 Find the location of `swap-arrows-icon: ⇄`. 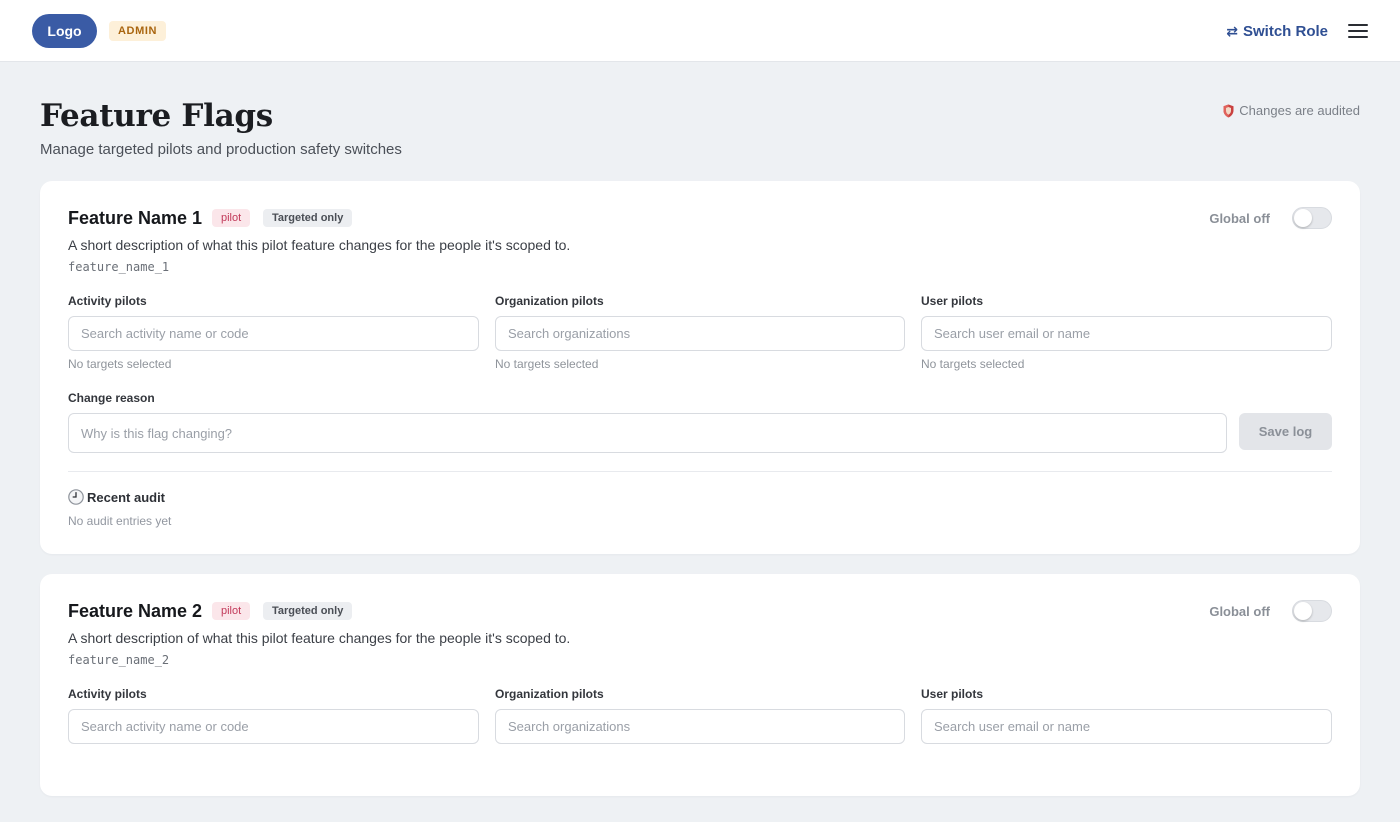

swap-arrows-icon: ⇄ is located at coordinates (1232, 30).